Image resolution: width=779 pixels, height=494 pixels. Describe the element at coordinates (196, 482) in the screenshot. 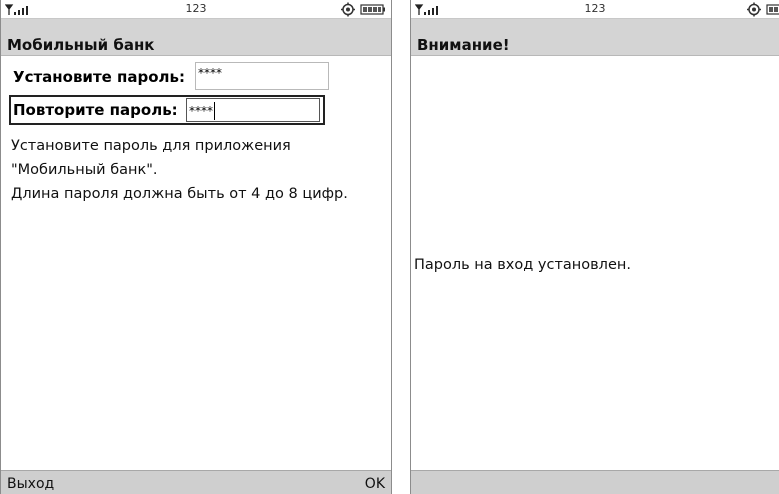

I see `softkey-bar: Выход OK` at that location.